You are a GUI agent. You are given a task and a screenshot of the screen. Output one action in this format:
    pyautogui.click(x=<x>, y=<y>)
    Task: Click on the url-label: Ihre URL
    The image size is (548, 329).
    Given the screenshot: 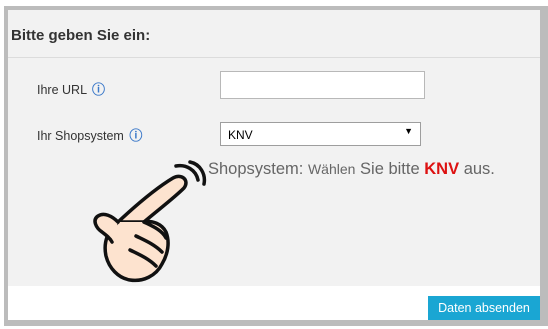 What is the action you would take?
    pyautogui.click(x=62, y=90)
    